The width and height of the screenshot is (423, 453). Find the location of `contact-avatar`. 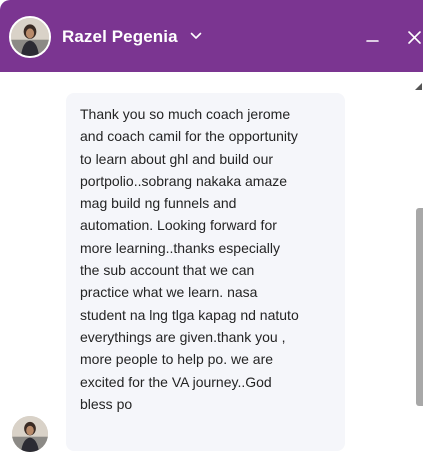

contact-avatar is located at coordinates (30, 37).